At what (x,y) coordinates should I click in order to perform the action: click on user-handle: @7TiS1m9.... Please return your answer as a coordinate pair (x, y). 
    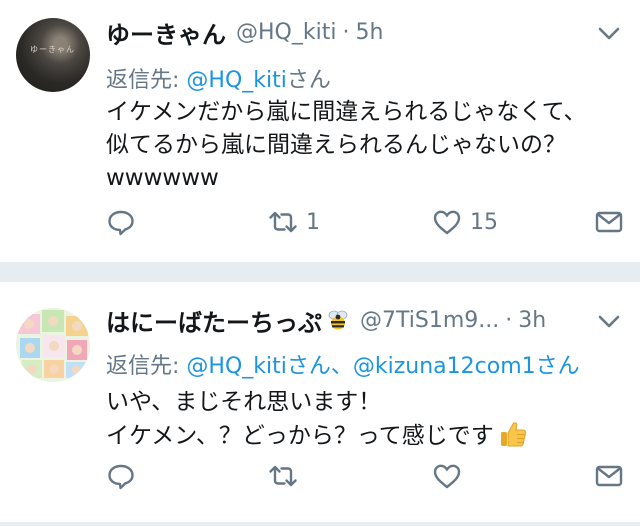
    Looking at the image, I should click on (429, 320).